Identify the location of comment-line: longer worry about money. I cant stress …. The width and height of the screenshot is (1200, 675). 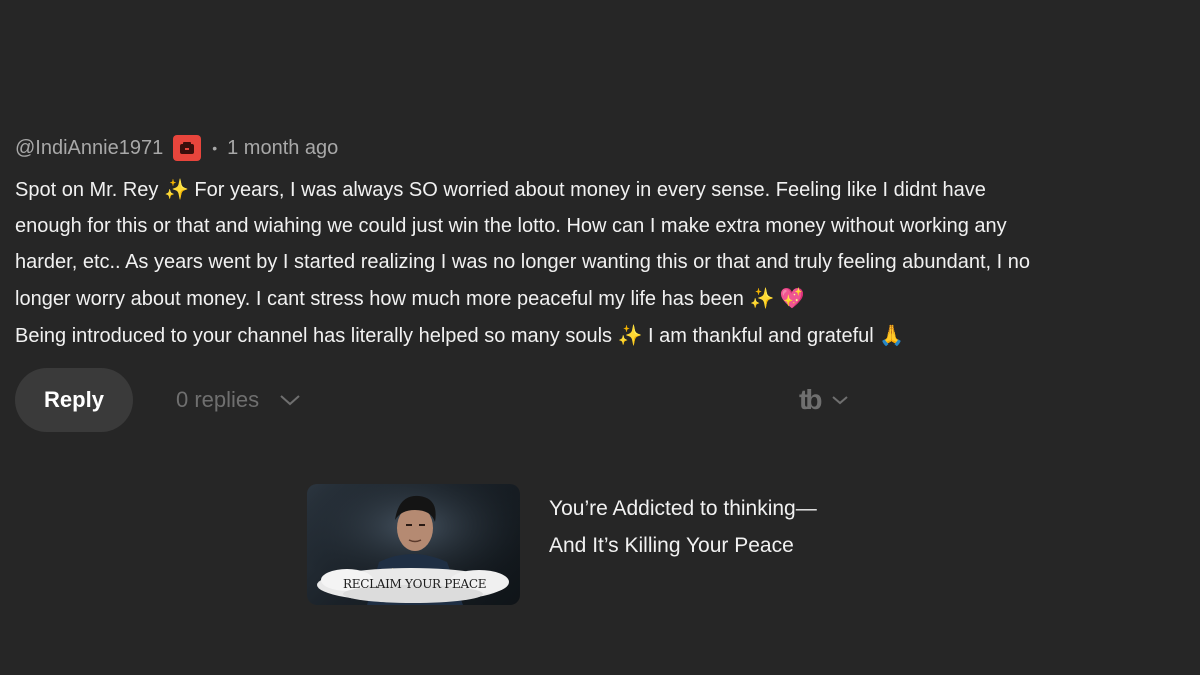
(410, 298).